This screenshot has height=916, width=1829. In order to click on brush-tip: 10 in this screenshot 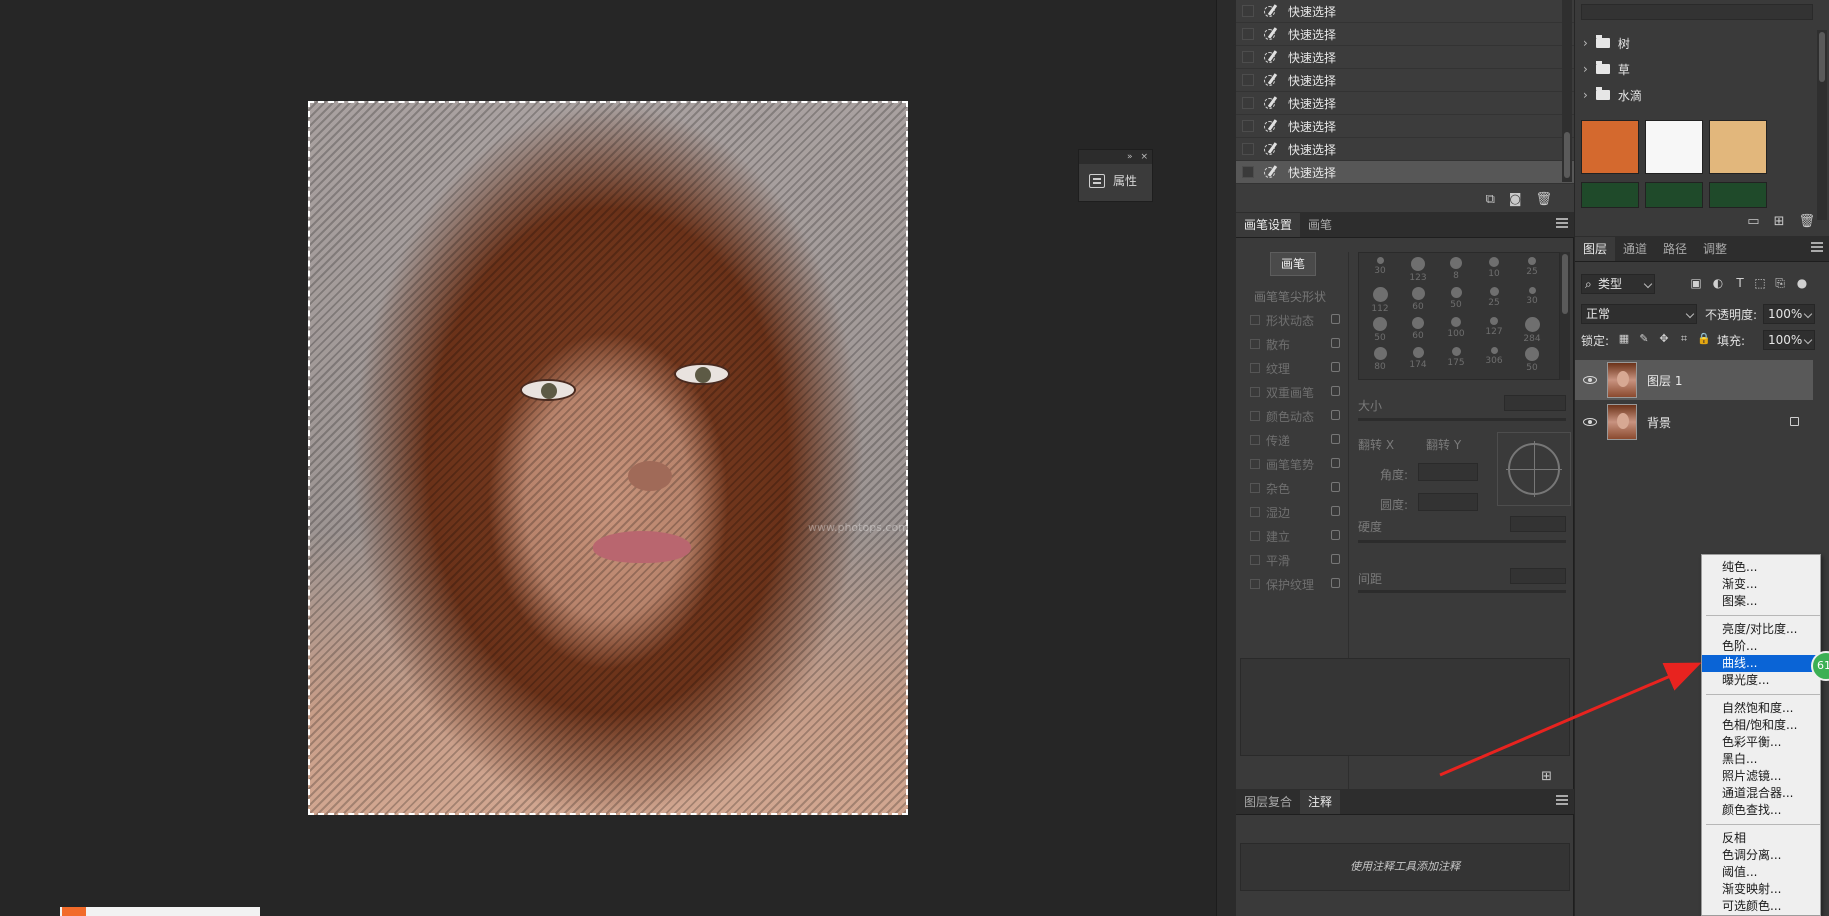, I will do `click(1494, 268)`.